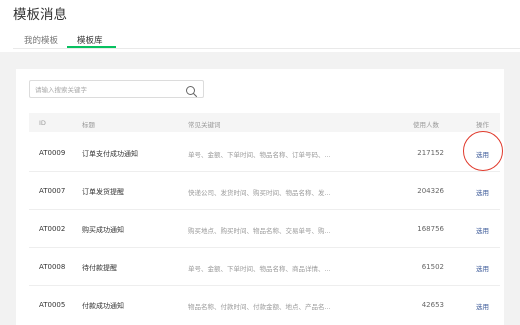 This screenshot has width=520, height=325. Describe the element at coordinates (42, 123) in the screenshot. I see `header-id: ID` at that location.